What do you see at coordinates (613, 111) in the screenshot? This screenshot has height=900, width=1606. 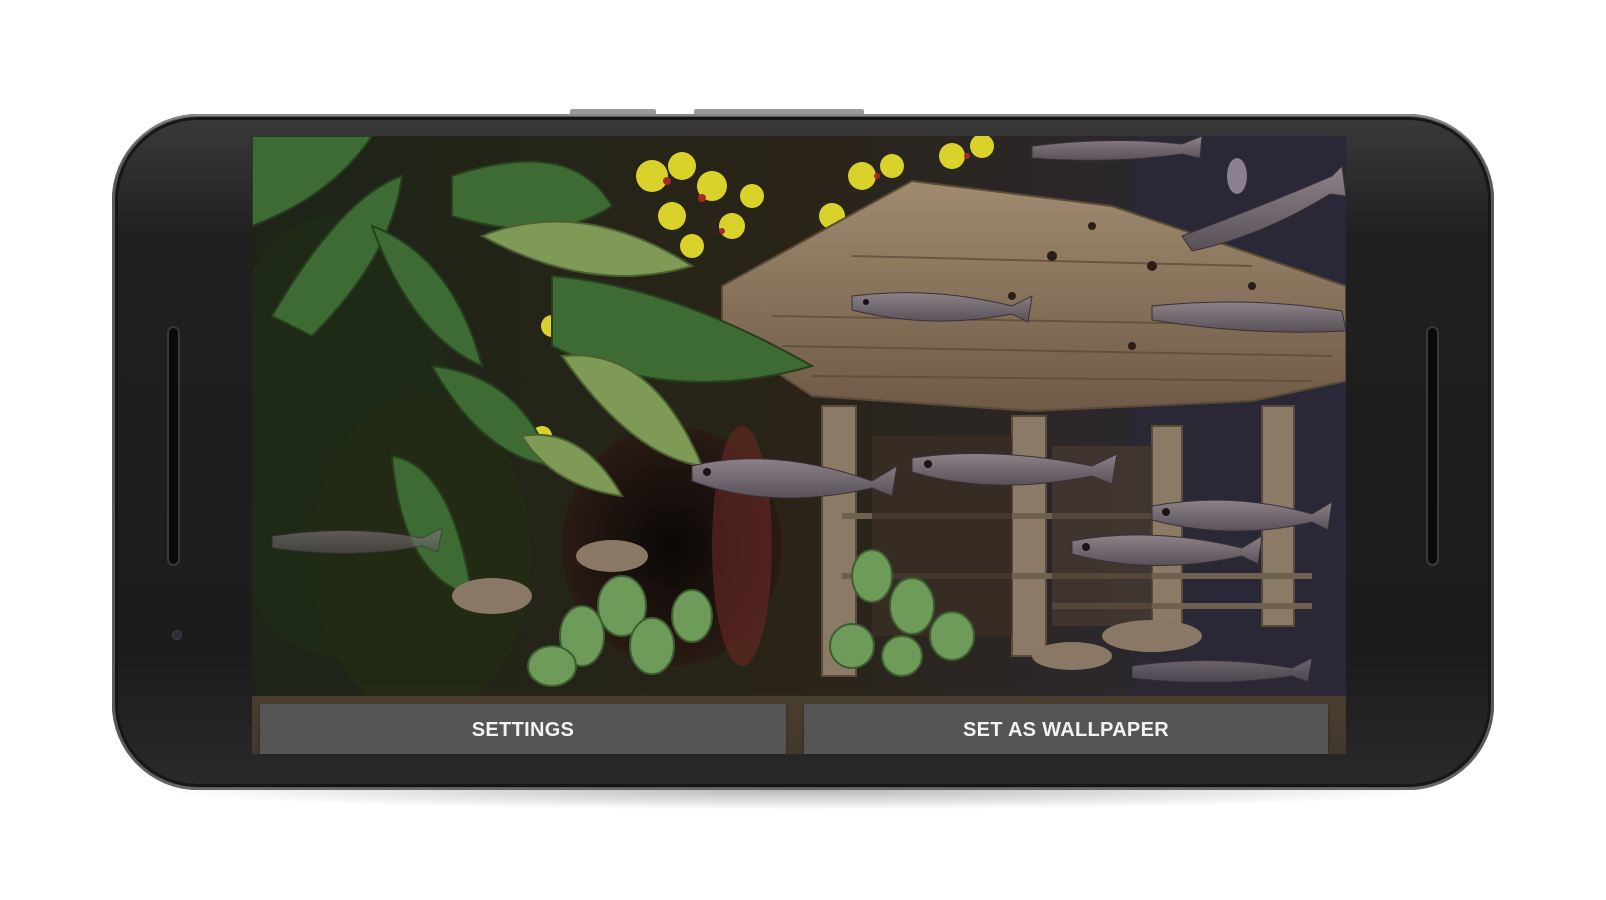 I see `power-button` at bounding box center [613, 111].